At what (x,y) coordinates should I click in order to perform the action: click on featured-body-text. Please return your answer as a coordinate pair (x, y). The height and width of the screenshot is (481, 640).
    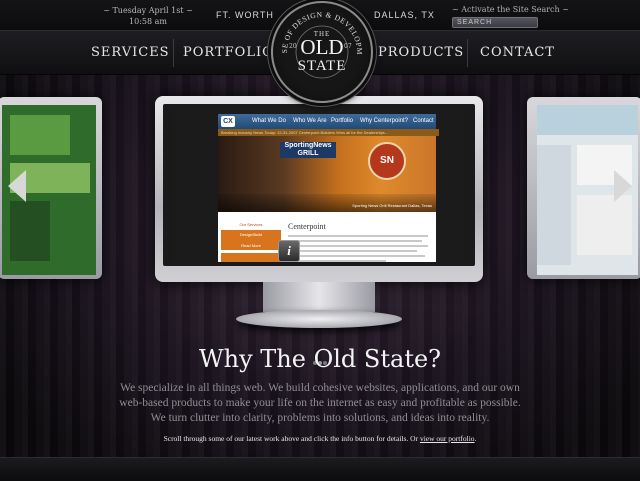
    Looking at the image, I should click on (358, 248).